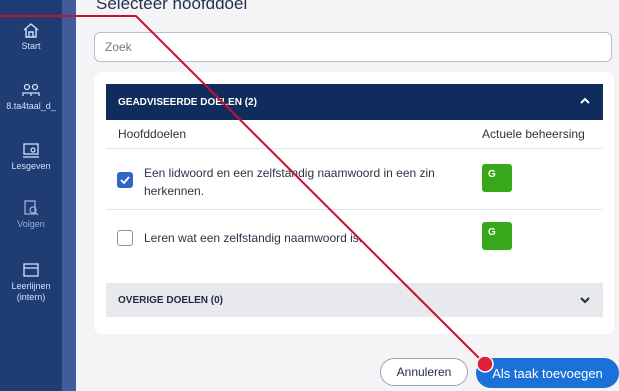  Describe the element at coordinates (353, 47) in the screenshot. I see `search-input` at that location.